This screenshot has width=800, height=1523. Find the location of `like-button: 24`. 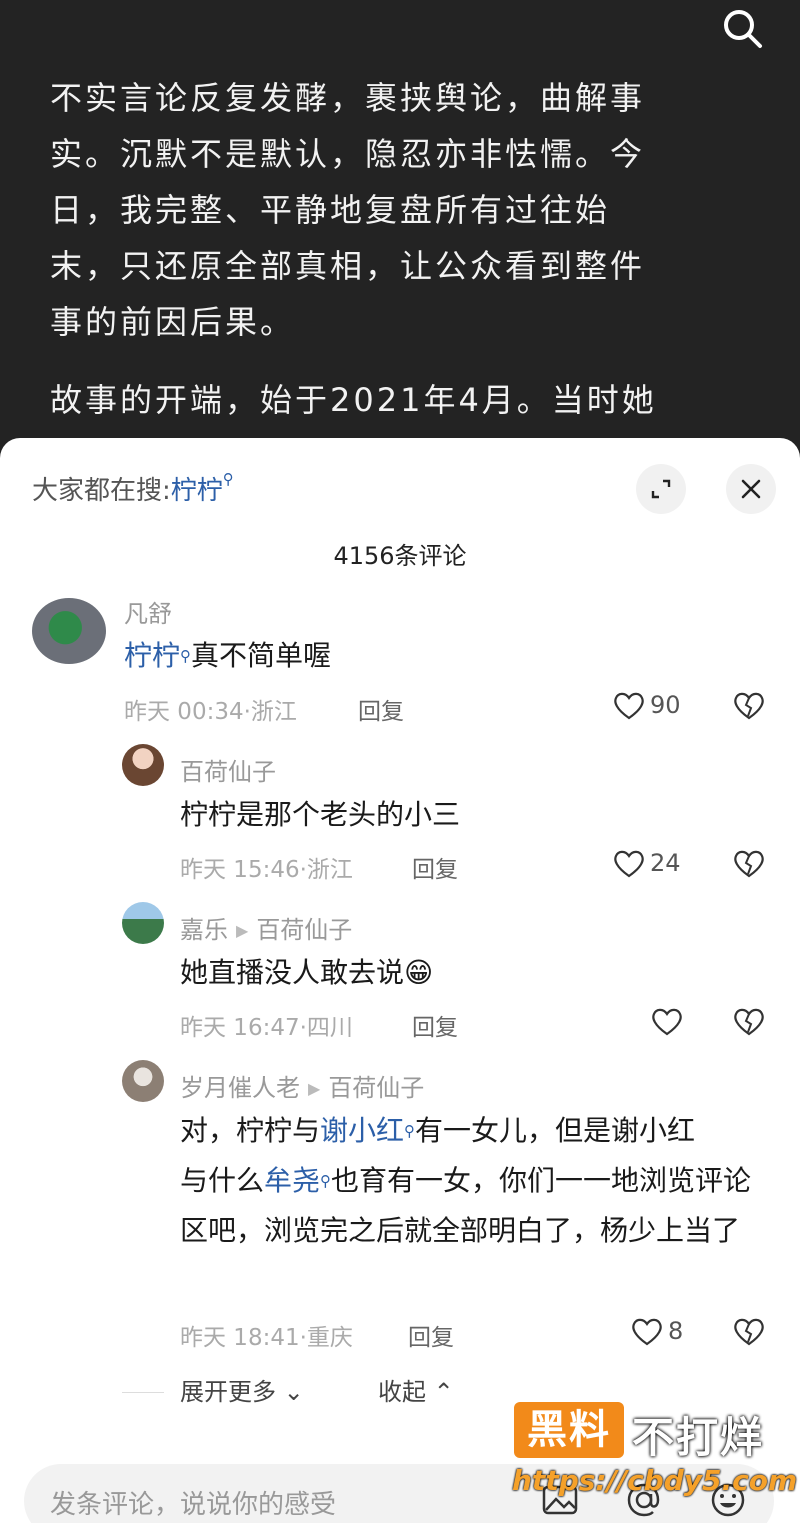

like-button: 24 is located at coordinates (646, 863).